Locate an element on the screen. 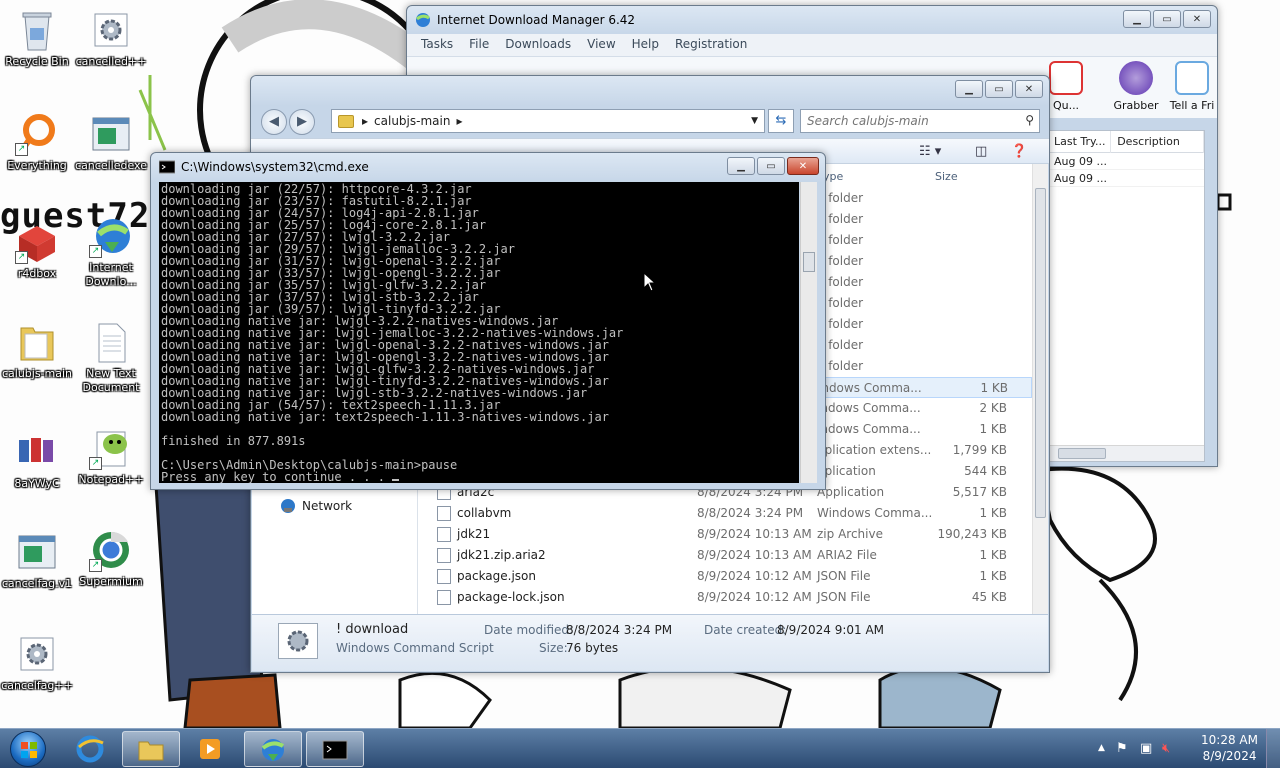 The image size is (1280, 768). clock-time: 10:28 AM is located at coordinates (1229, 740).